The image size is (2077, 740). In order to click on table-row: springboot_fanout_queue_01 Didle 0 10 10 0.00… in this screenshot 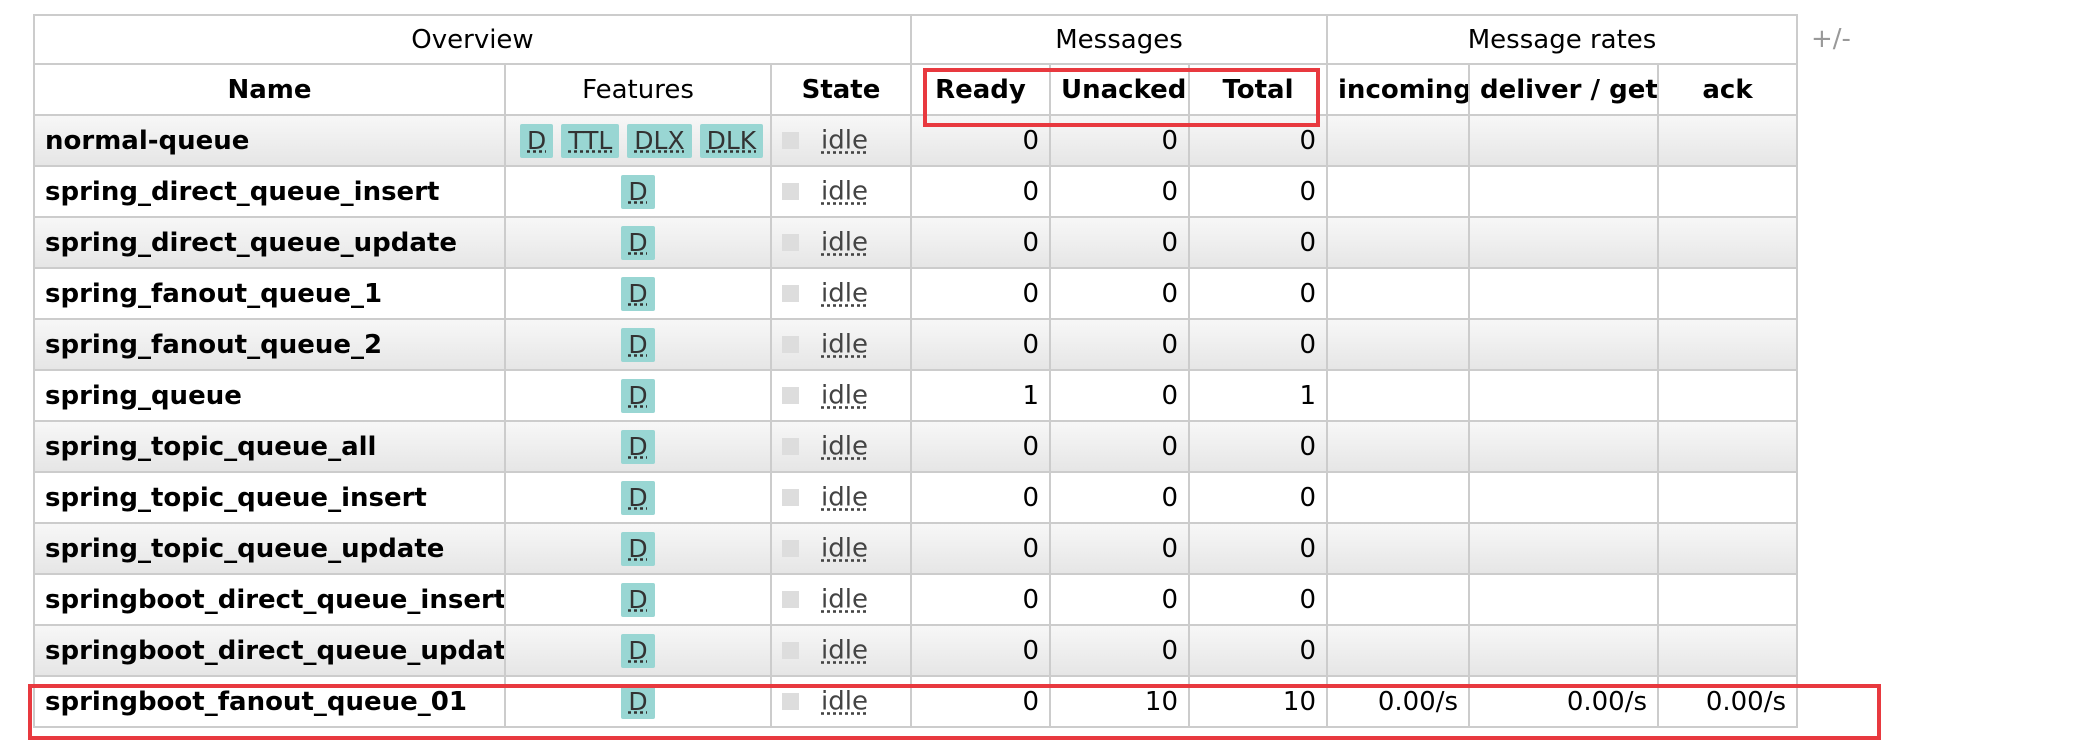, I will do `click(916, 701)`.